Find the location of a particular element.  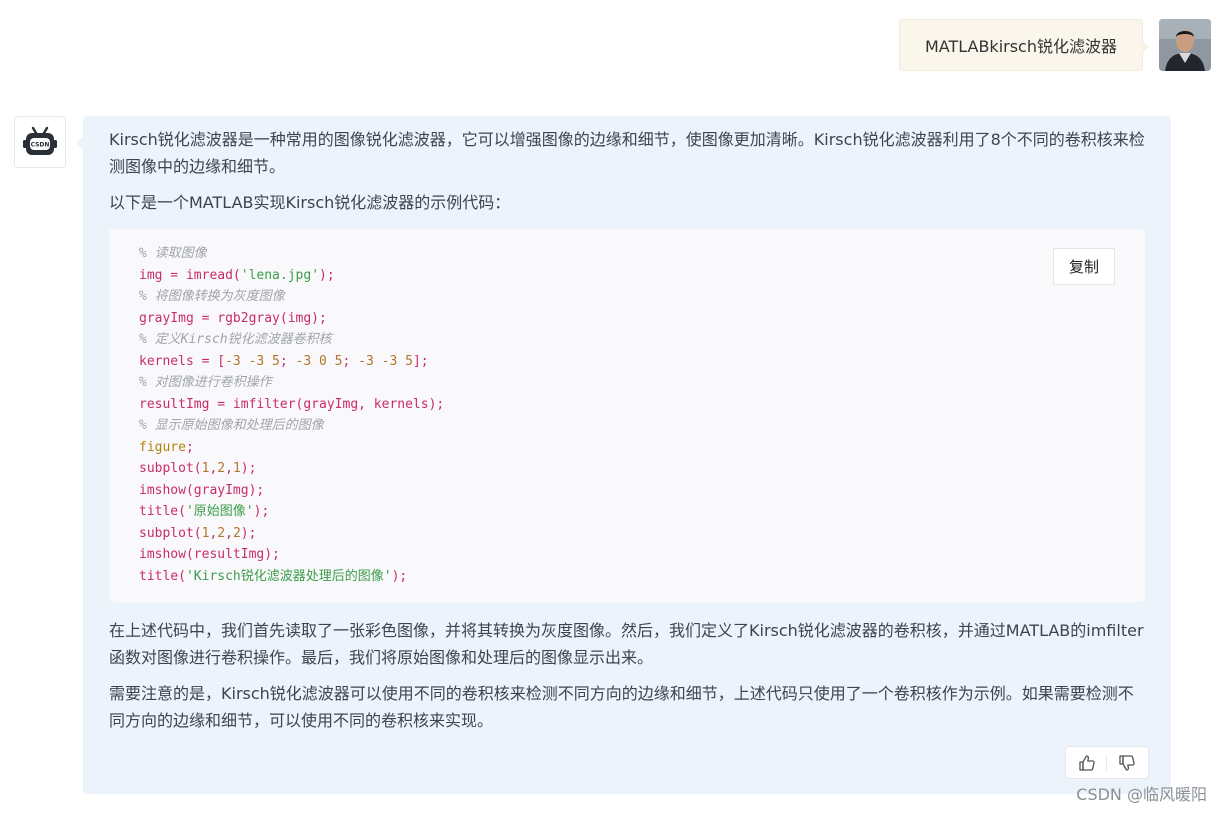

code-line: grayImg = rgb2gray(img); is located at coordinates (642, 319).